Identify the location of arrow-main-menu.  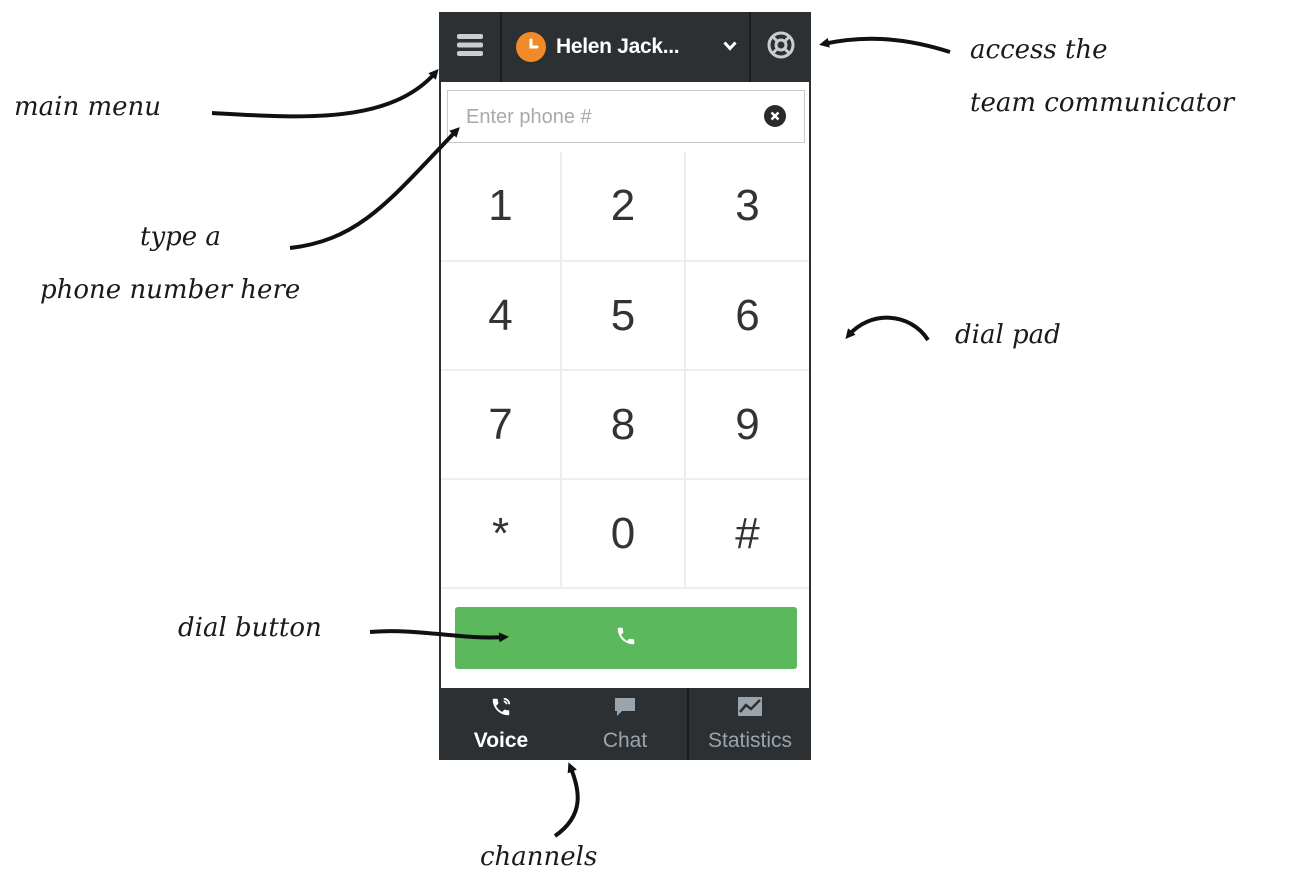
(325, 93).